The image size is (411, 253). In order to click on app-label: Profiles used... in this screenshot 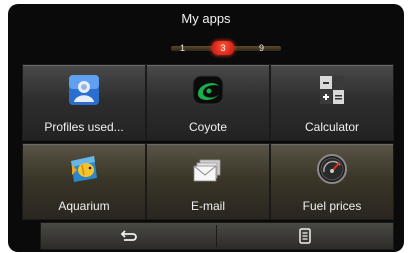, I will do `click(84, 127)`.